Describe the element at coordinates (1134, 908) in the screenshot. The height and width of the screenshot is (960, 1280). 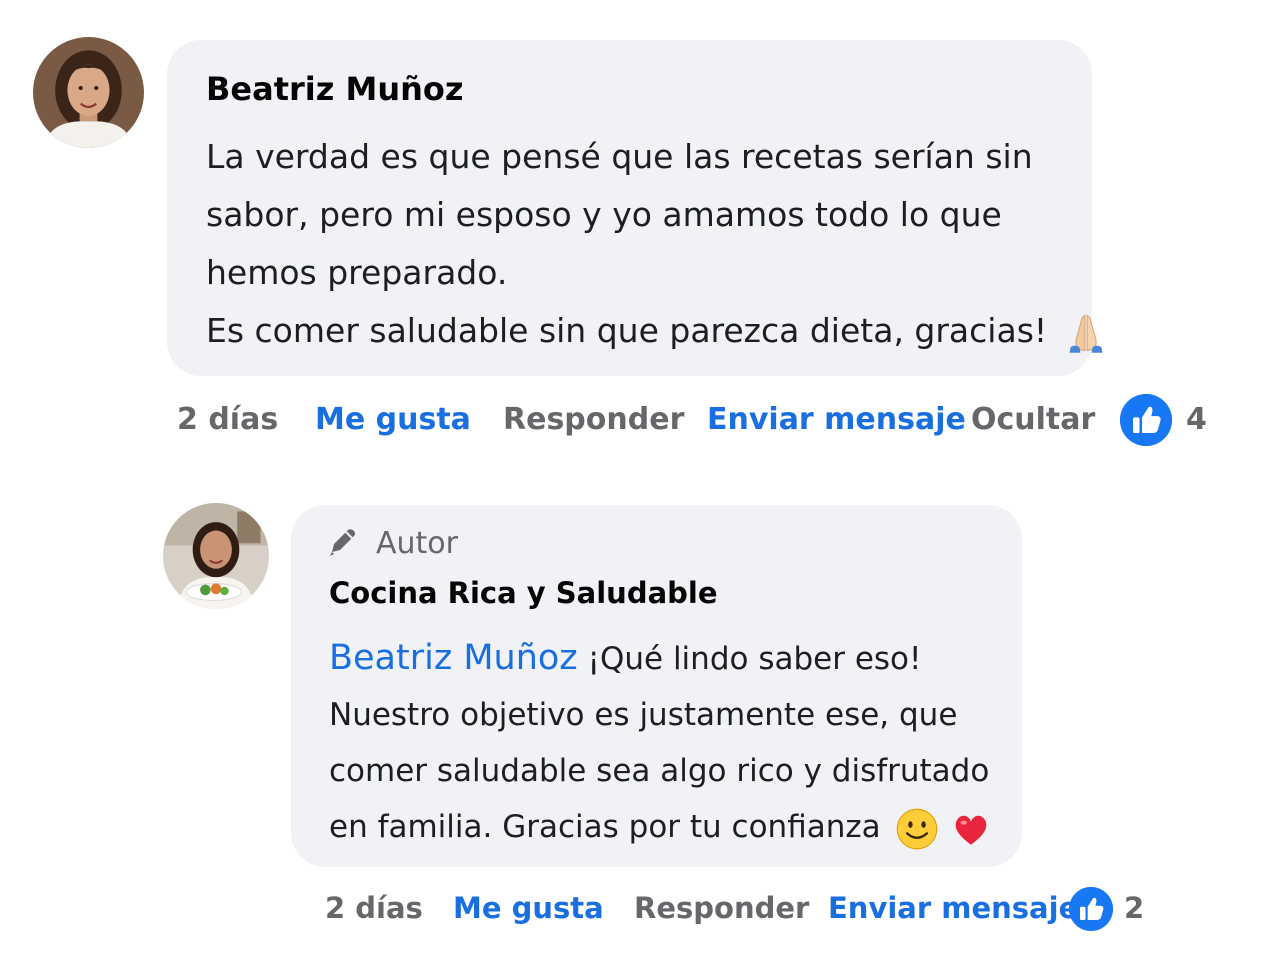
I see `reply-like-count: 2` at that location.